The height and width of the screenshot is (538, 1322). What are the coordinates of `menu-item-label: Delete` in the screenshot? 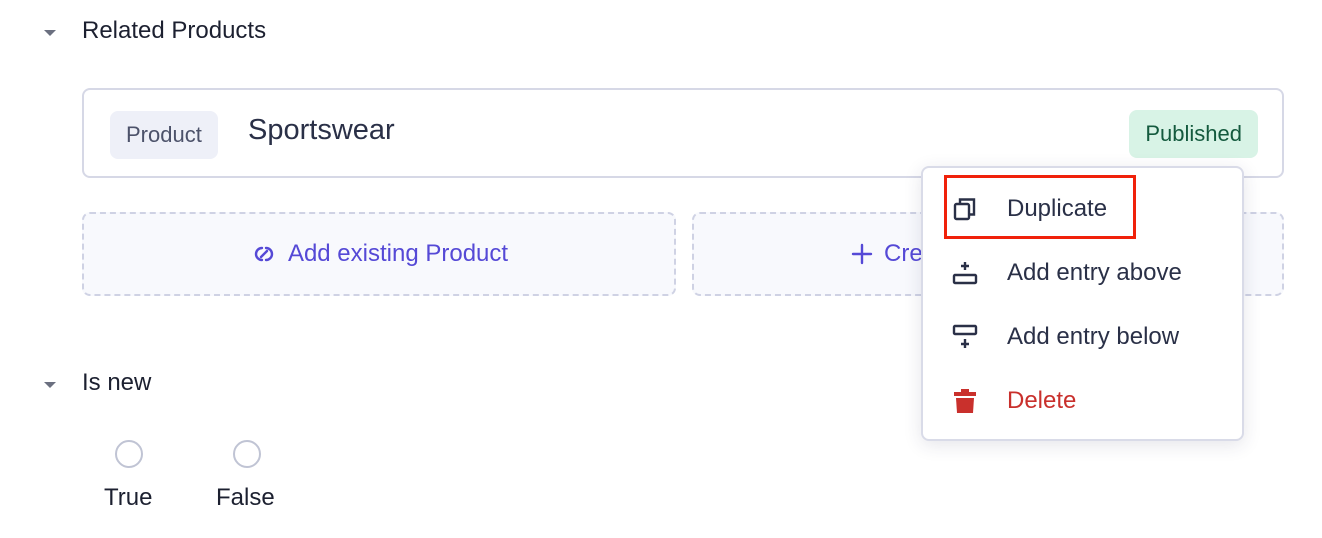 It's located at (1042, 400).